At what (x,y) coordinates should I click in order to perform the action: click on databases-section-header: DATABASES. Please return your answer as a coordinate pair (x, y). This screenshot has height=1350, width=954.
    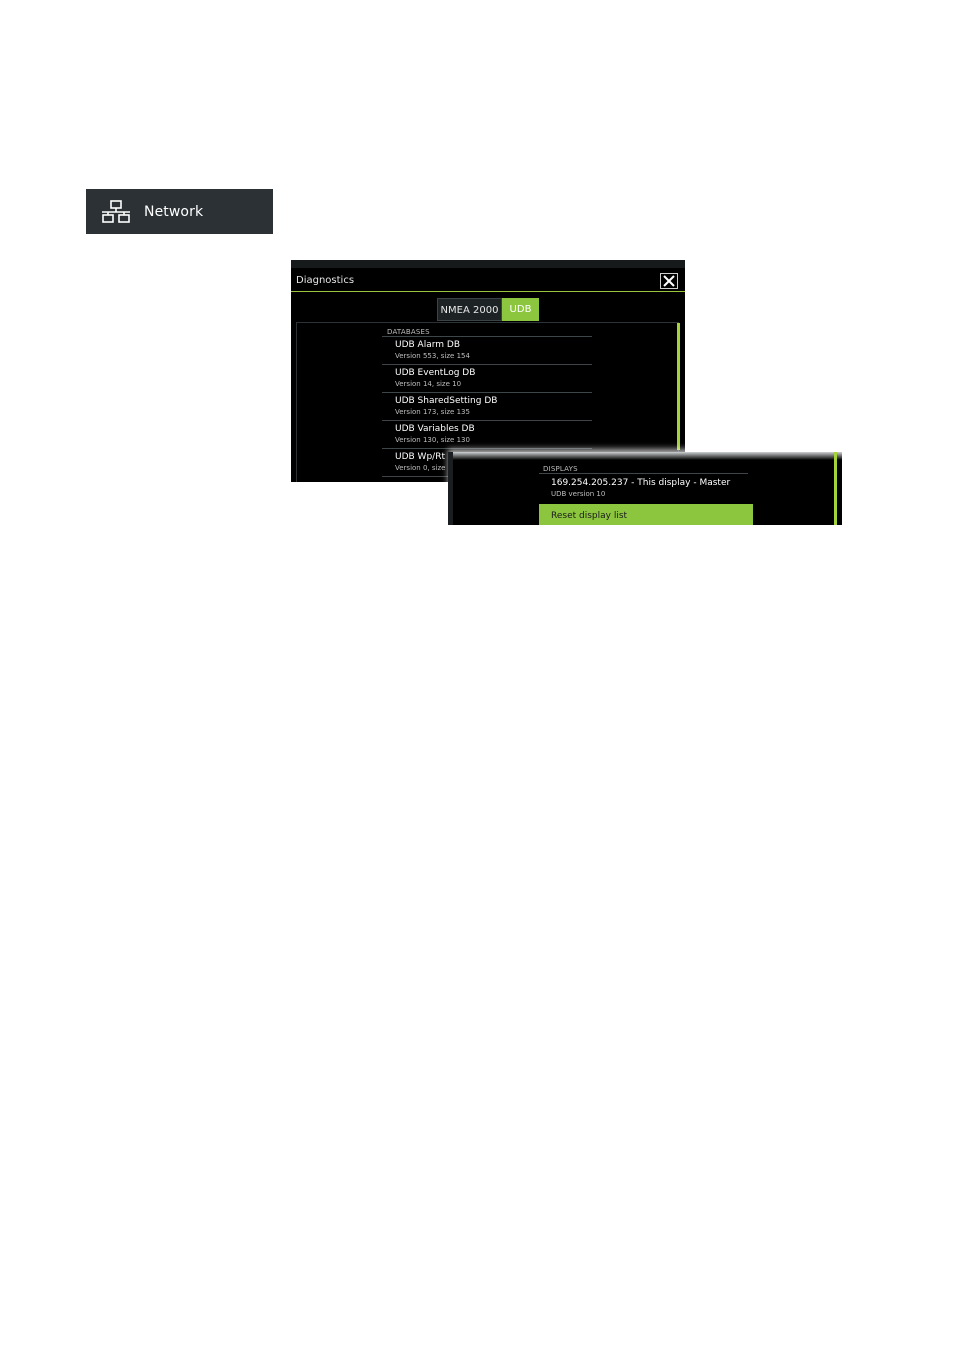
    Looking at the image, I should click on (408, 332).